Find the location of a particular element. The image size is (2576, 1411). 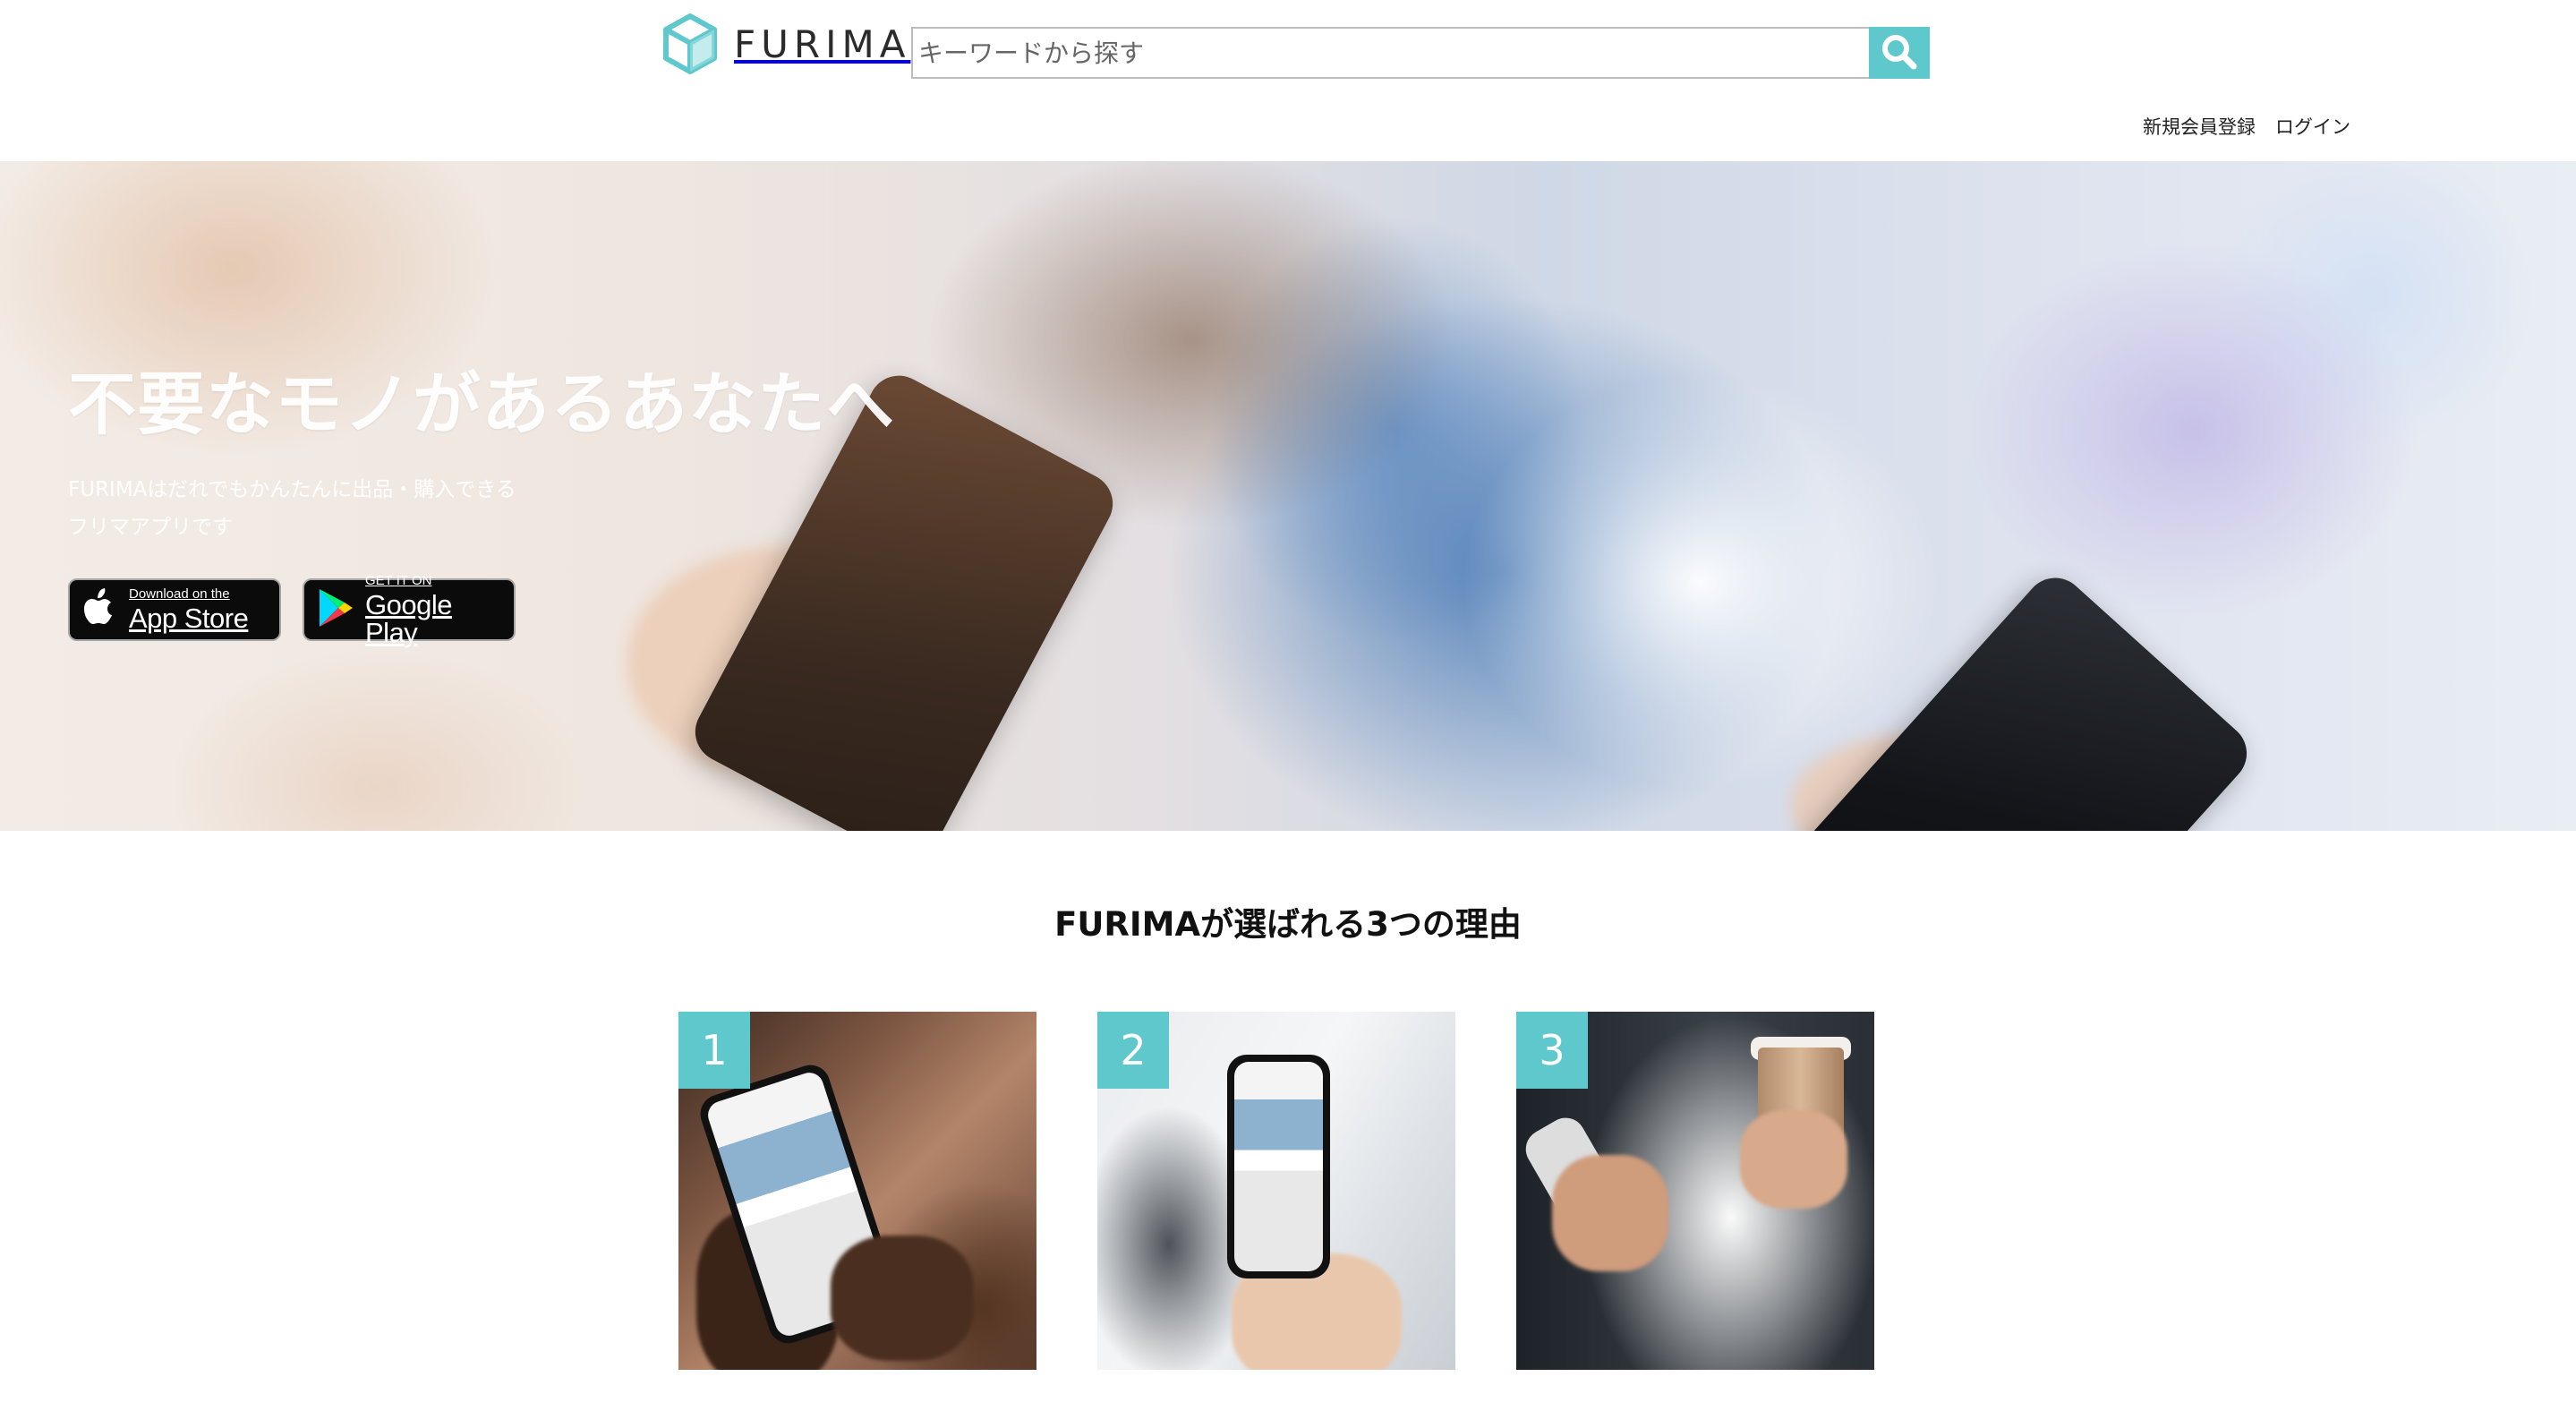

search-icon is located at coordinates (1899, 53).